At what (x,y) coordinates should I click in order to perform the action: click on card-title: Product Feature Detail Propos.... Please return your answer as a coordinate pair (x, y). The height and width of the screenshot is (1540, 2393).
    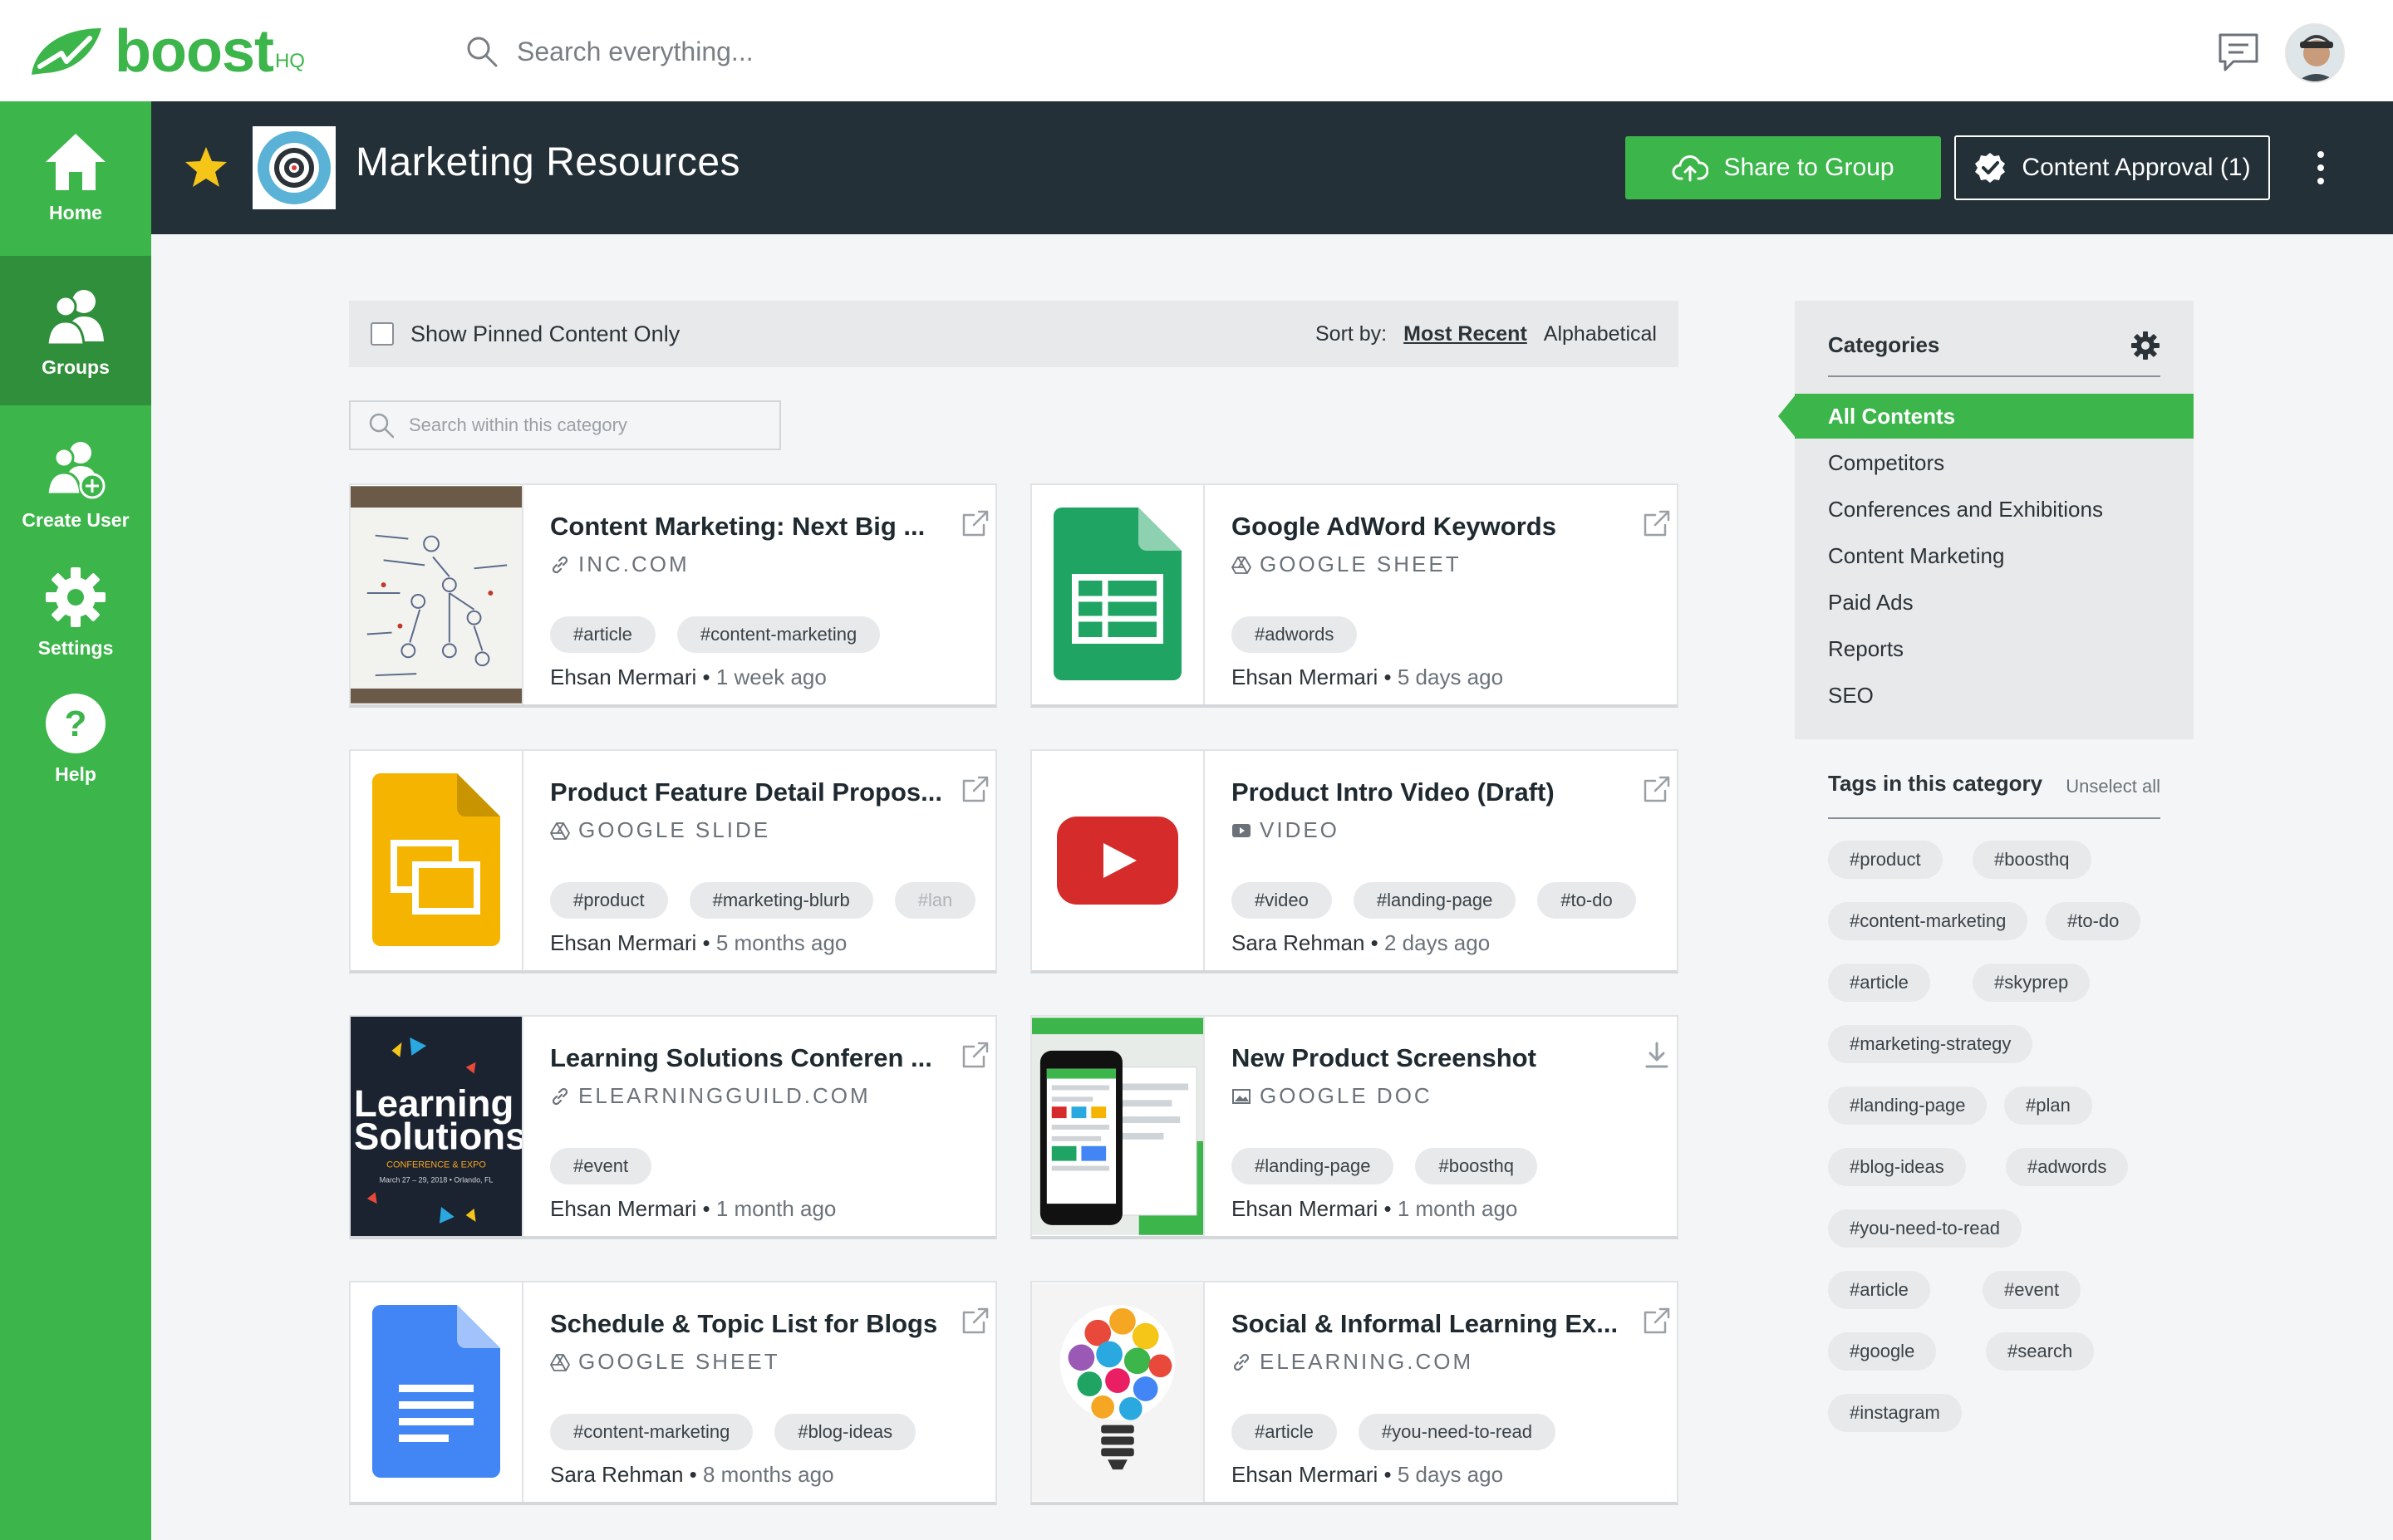
    Looking at the image, I should click on (745, 792).